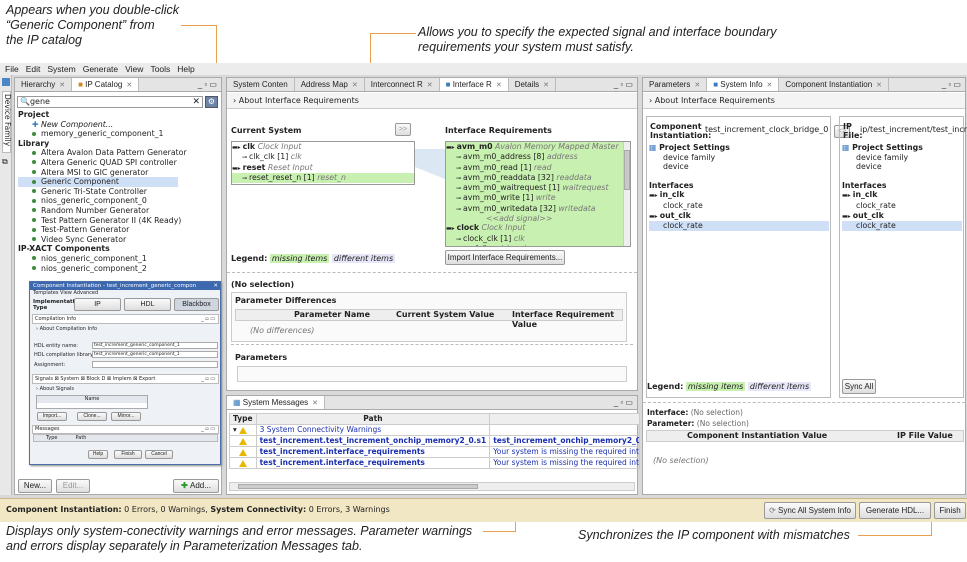 This screenshot has height=562, width=967. I want to click on tab-export: Export, so click(147, 379).